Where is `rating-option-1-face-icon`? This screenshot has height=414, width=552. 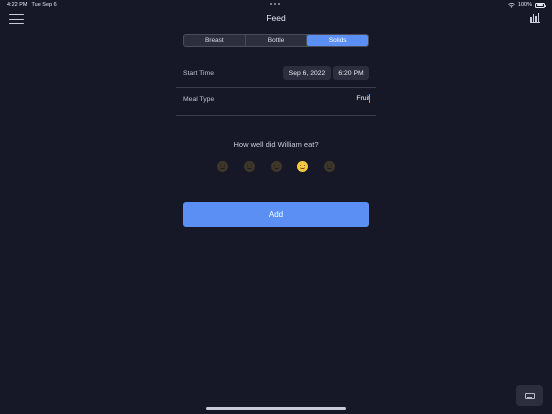
rating-option-1-face-icon is located at coordinates (222, 166).